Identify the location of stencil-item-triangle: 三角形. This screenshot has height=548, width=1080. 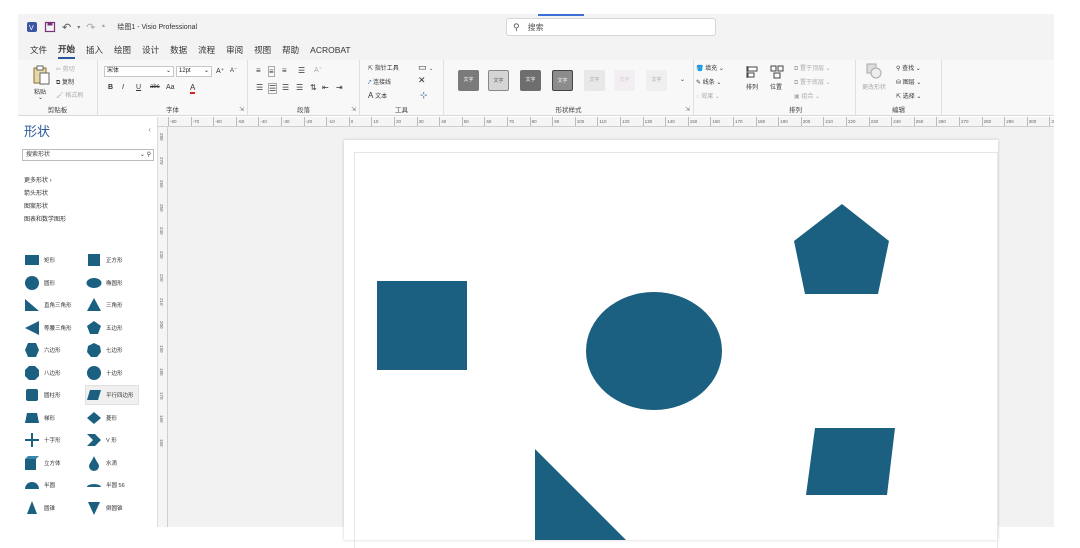
(104, 305).